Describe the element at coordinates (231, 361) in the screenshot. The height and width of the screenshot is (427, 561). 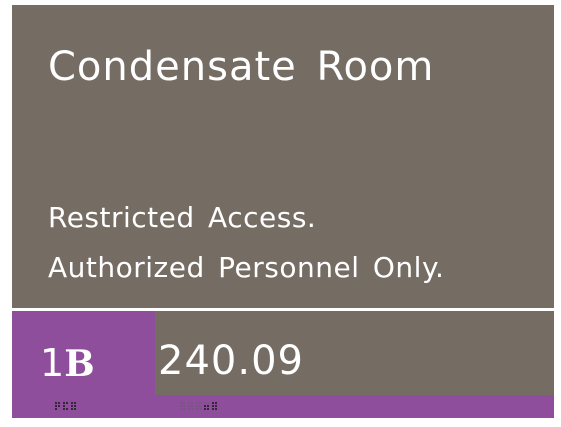
I see `room-number: 240.09` at that location.